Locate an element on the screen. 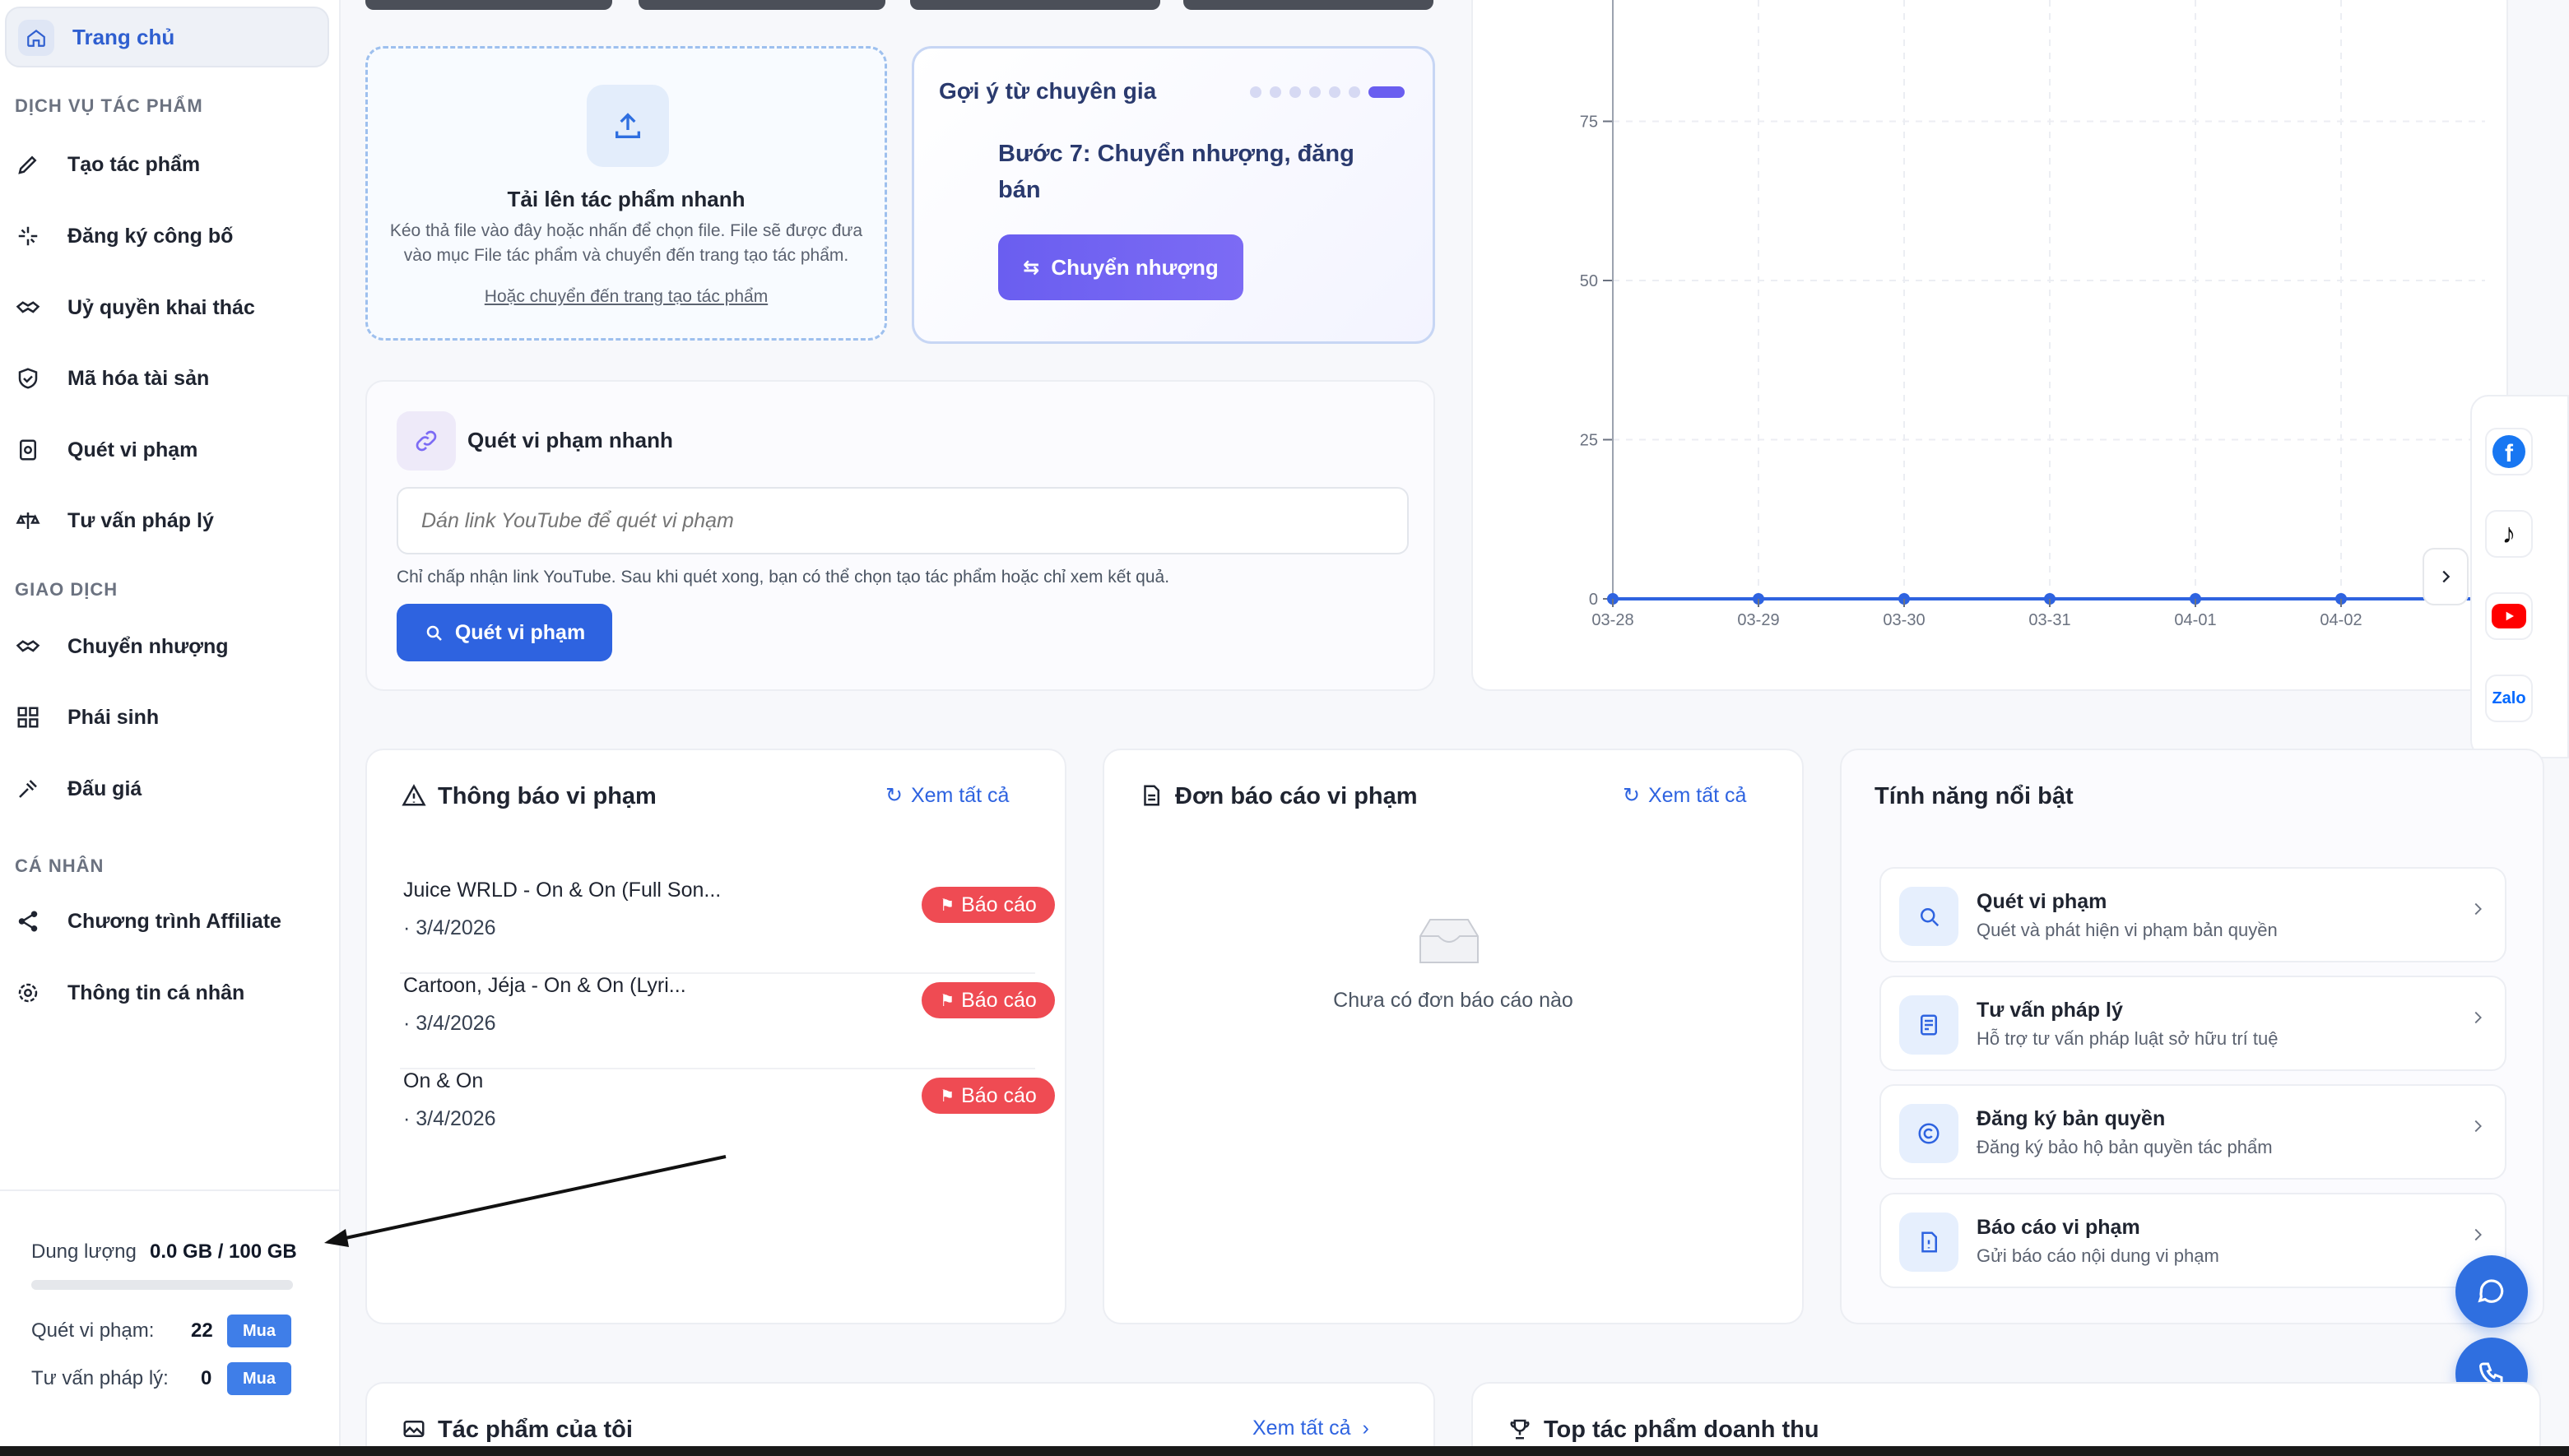  chart-next-button is located at coordinates (2446, 576).